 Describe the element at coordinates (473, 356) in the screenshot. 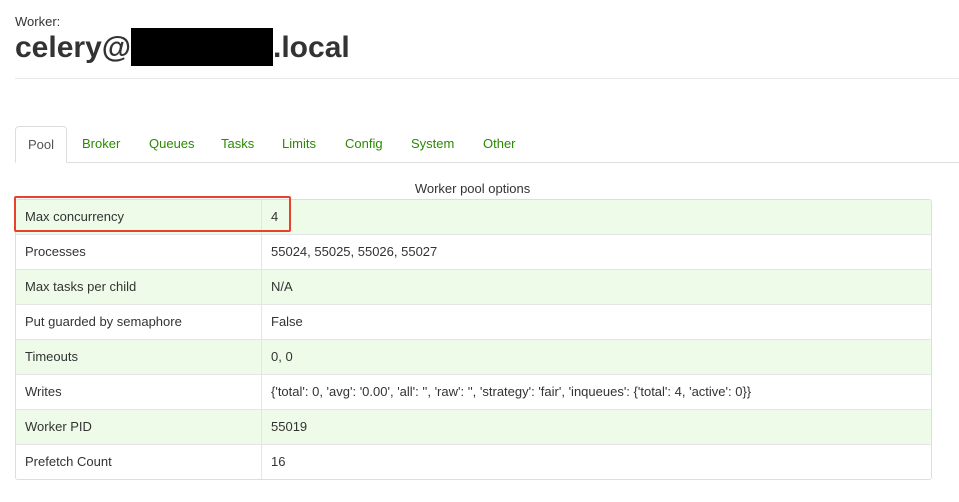

I see `table-row: Timeouts 0, 0` at that location.